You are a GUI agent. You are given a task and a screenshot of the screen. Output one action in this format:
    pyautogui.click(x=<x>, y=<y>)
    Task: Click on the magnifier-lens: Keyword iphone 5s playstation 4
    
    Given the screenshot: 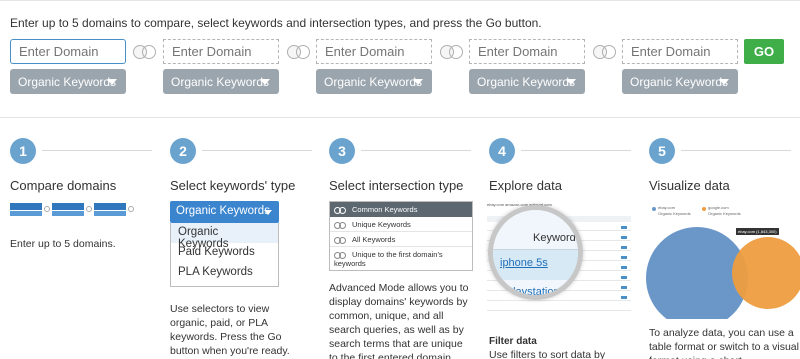 What is the action you would take?
    pyautogui.click(x=535, y=252)
    